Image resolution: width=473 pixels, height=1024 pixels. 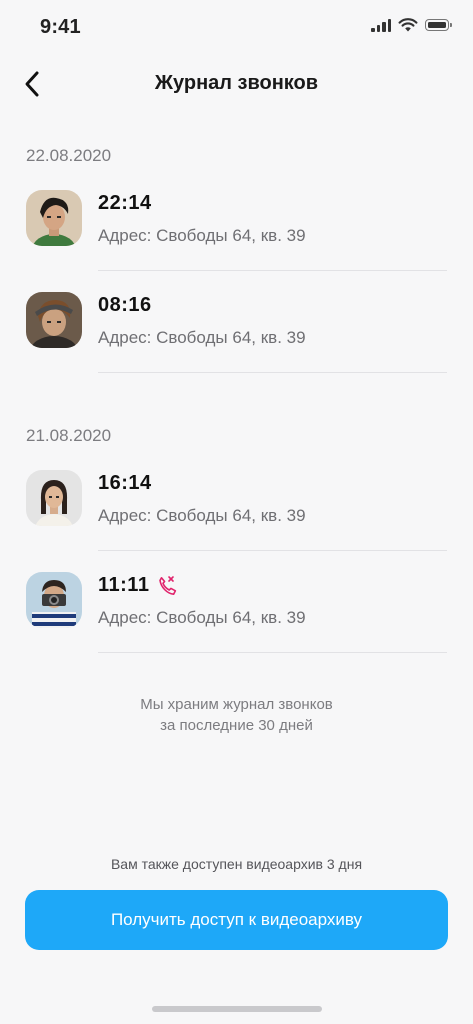 I want to click on status-time: 9:41, so click(x=60, y=27).